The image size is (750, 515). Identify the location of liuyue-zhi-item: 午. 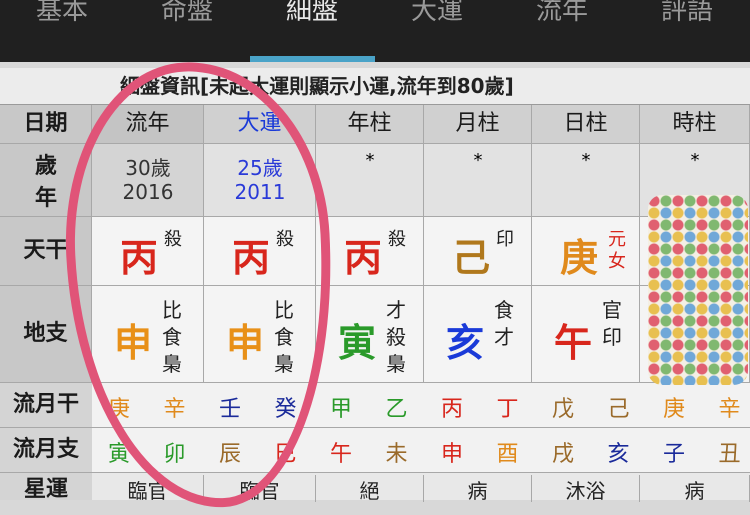
(341, 454).